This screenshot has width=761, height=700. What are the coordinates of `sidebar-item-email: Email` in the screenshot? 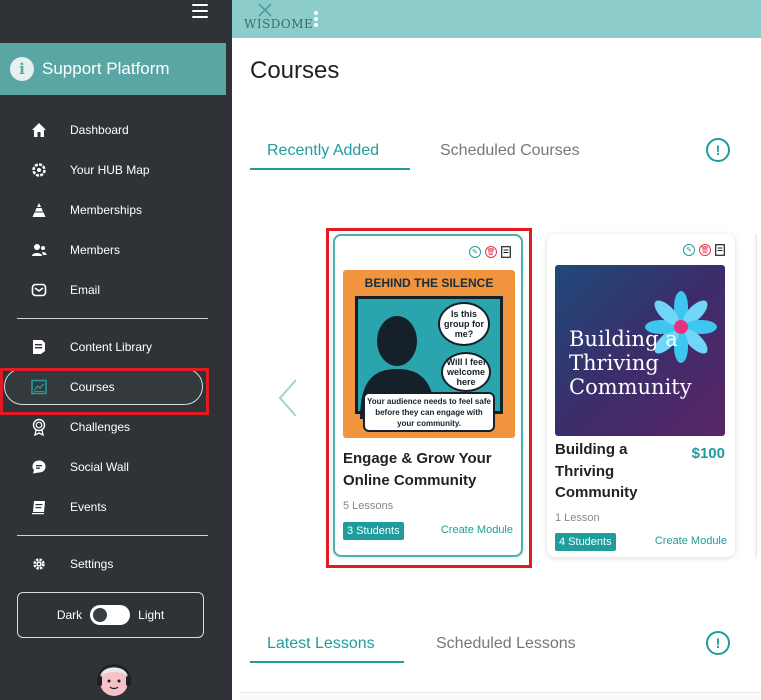 It's located at (116, 290).